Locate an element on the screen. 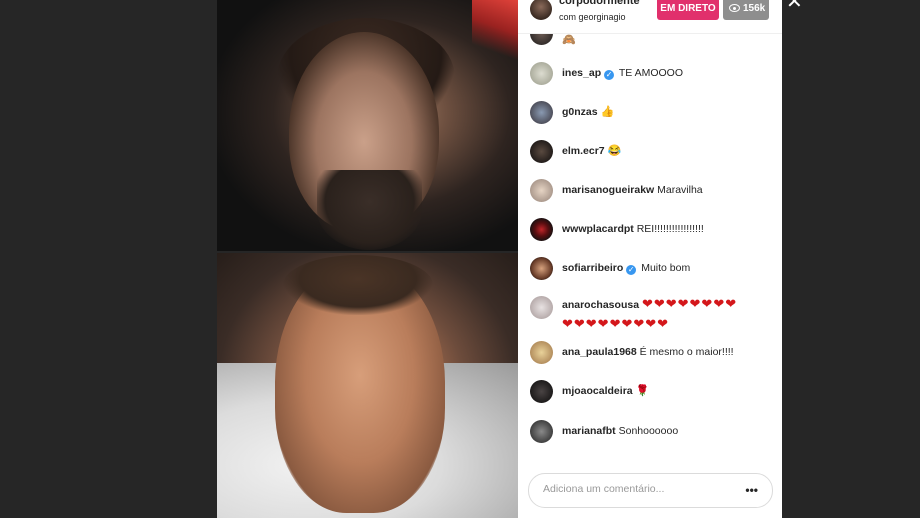 The width and height of the screenshot is (920, 518). heart-emojis-continued: ❤❤❤❤❤❤❤❤❤ is located at coordinates (616, 323).